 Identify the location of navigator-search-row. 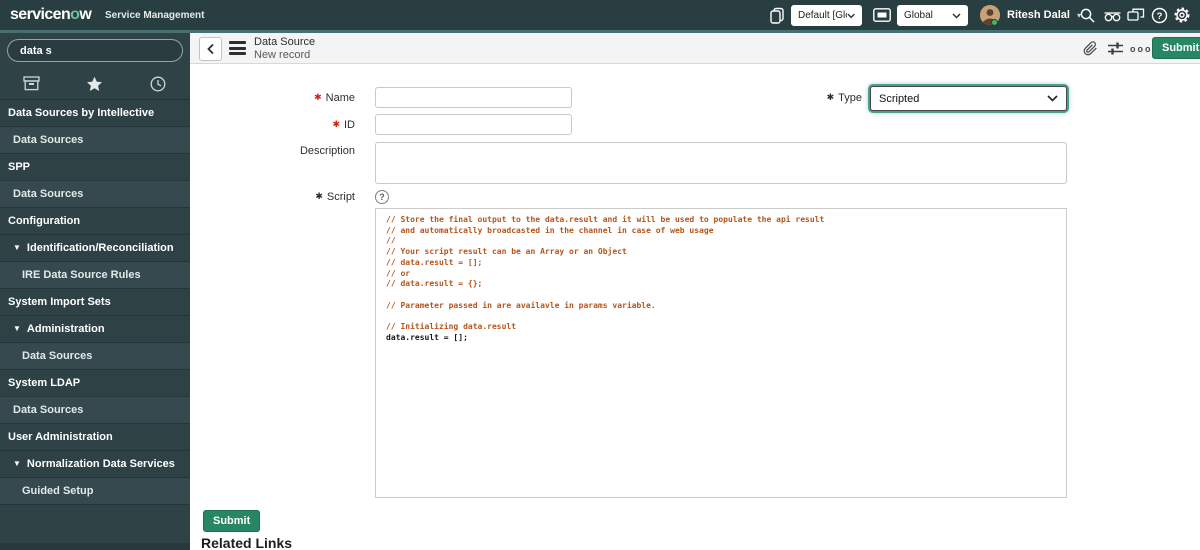
(95, 50).